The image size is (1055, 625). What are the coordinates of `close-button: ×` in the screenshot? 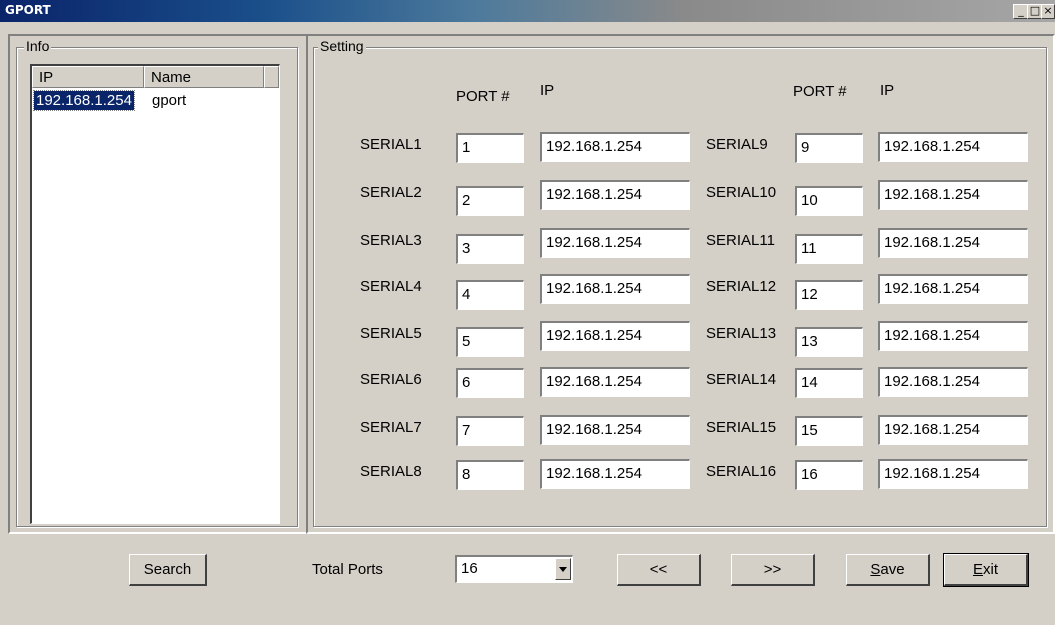 It's located at (1048, 11).